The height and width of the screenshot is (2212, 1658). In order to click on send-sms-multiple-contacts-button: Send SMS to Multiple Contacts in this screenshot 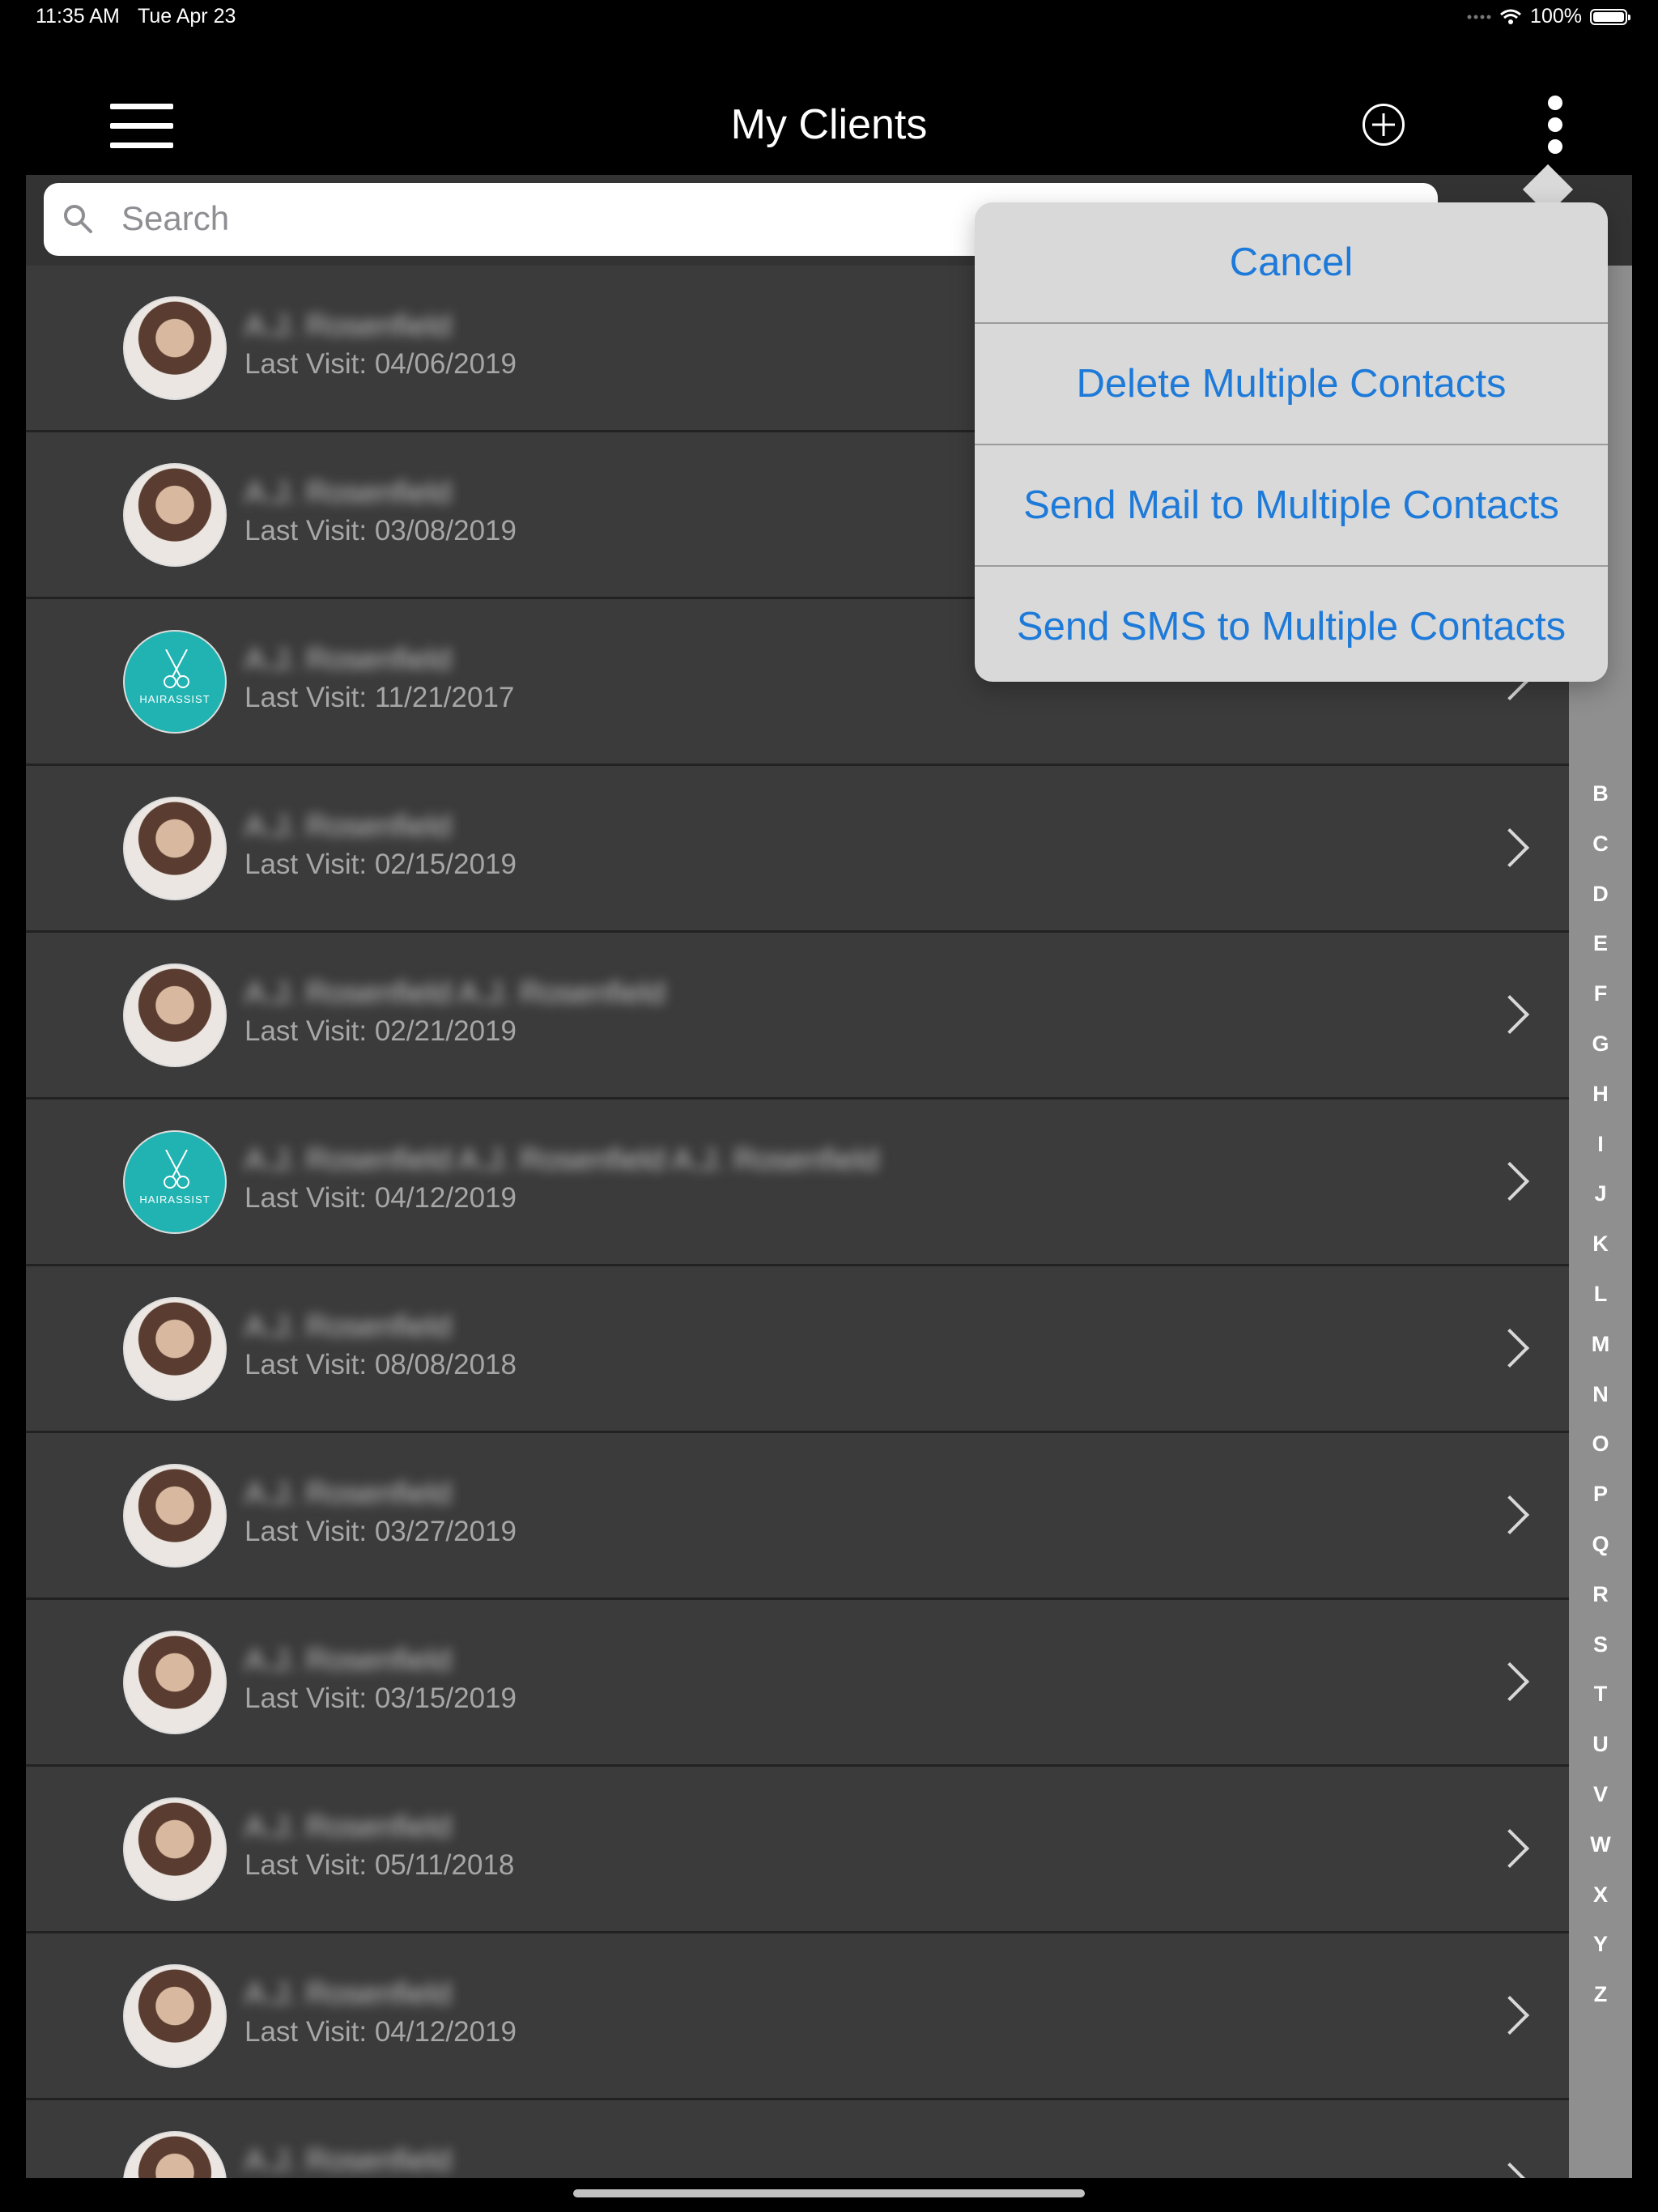, I will do `click(1291, 624)`.